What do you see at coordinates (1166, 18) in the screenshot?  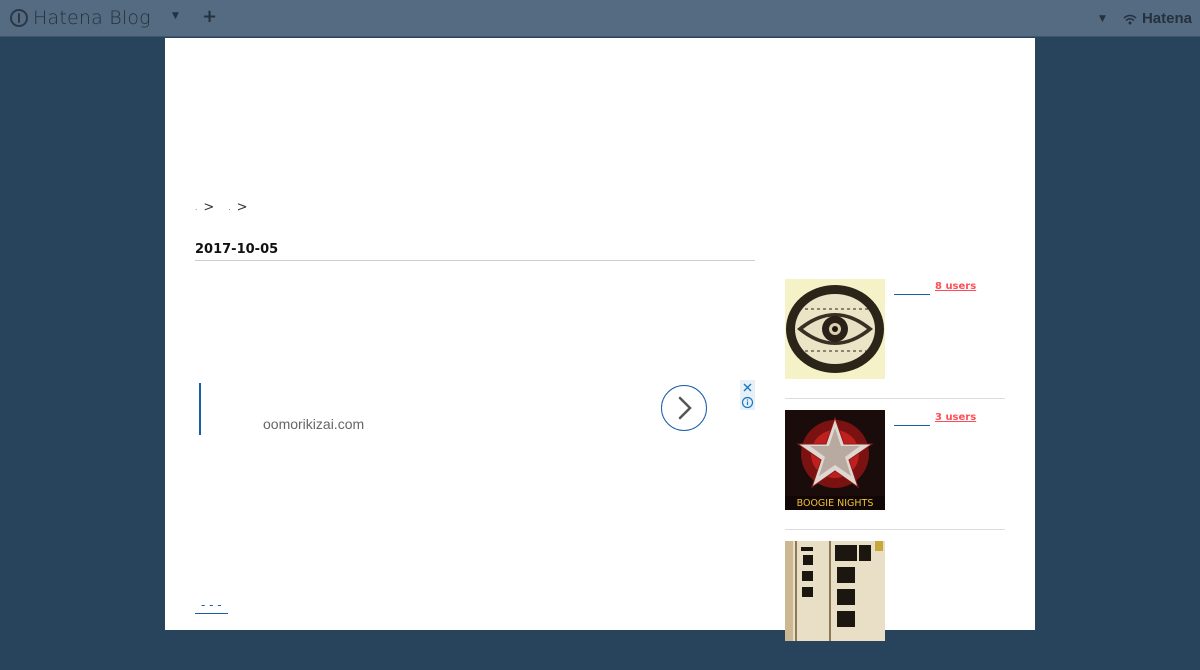 I see `hatena-brand: Hatena` at bounding box center [1166, 18].